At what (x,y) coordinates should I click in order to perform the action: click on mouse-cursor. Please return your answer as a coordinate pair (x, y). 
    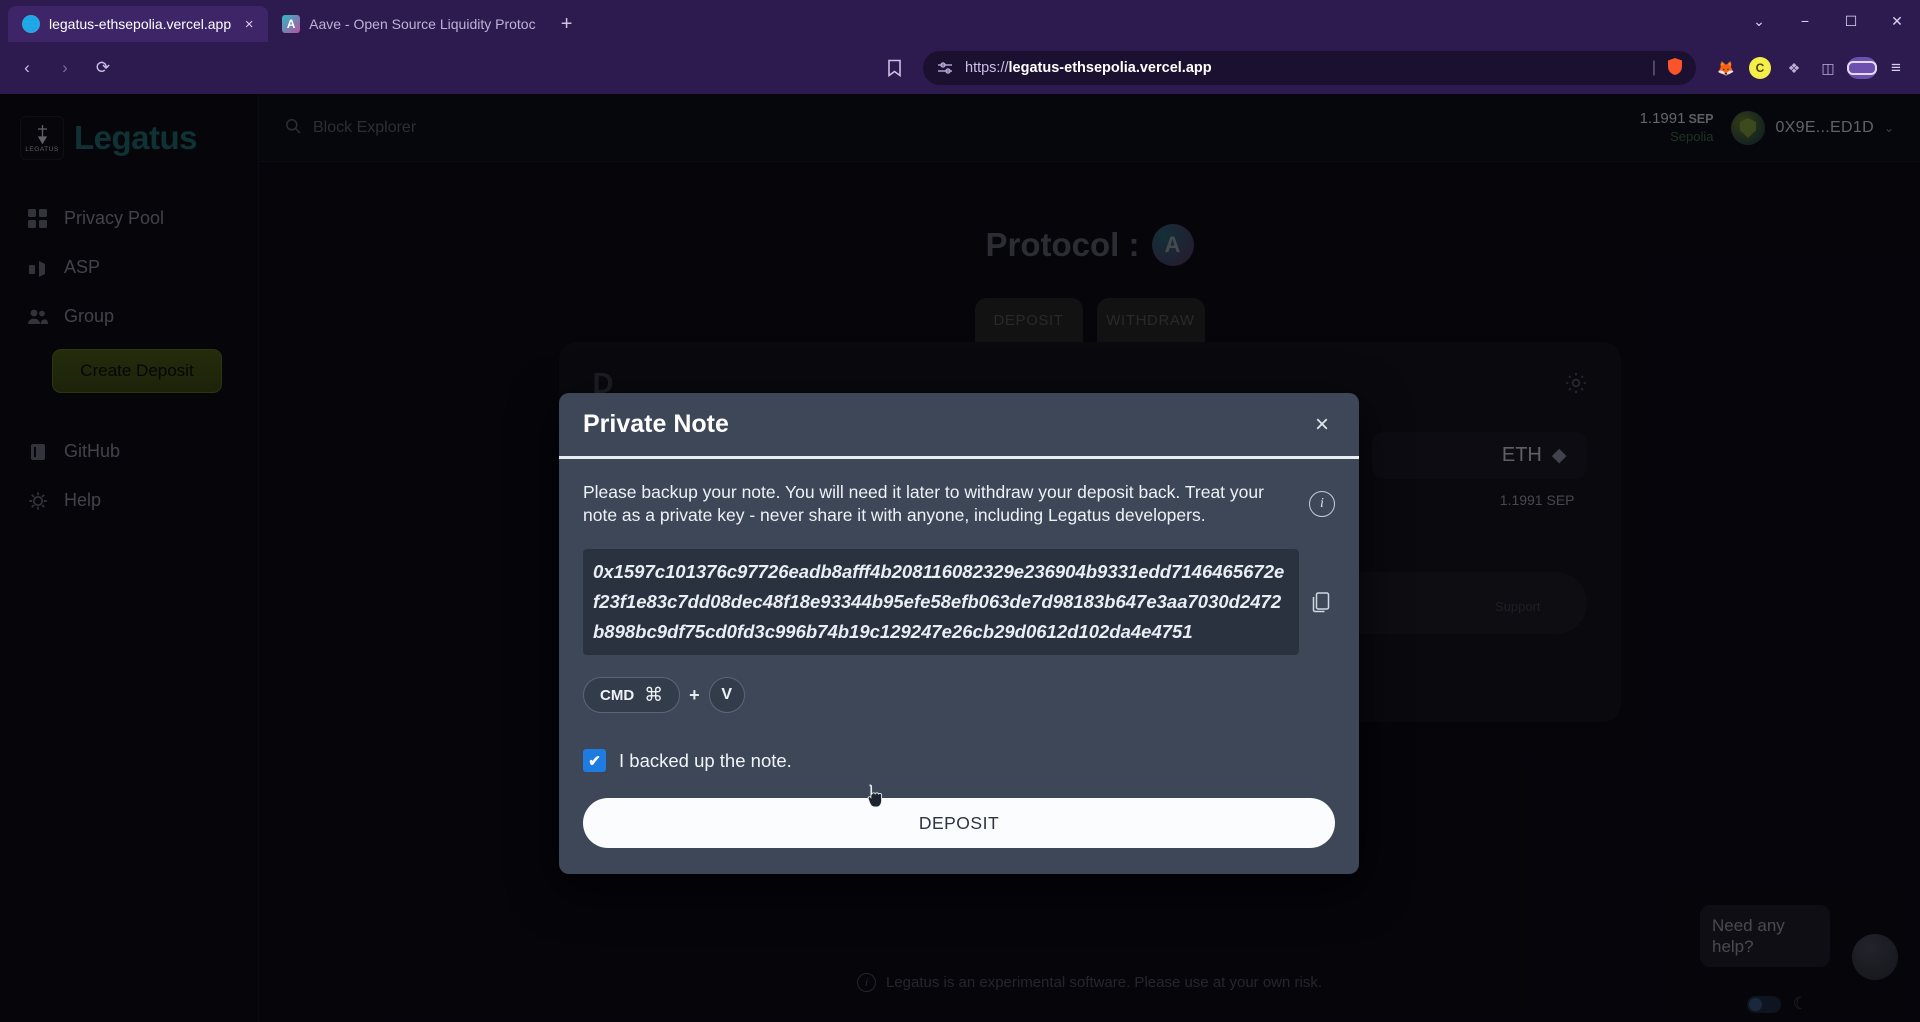
    Looking at the image, I should click on (875, 796).